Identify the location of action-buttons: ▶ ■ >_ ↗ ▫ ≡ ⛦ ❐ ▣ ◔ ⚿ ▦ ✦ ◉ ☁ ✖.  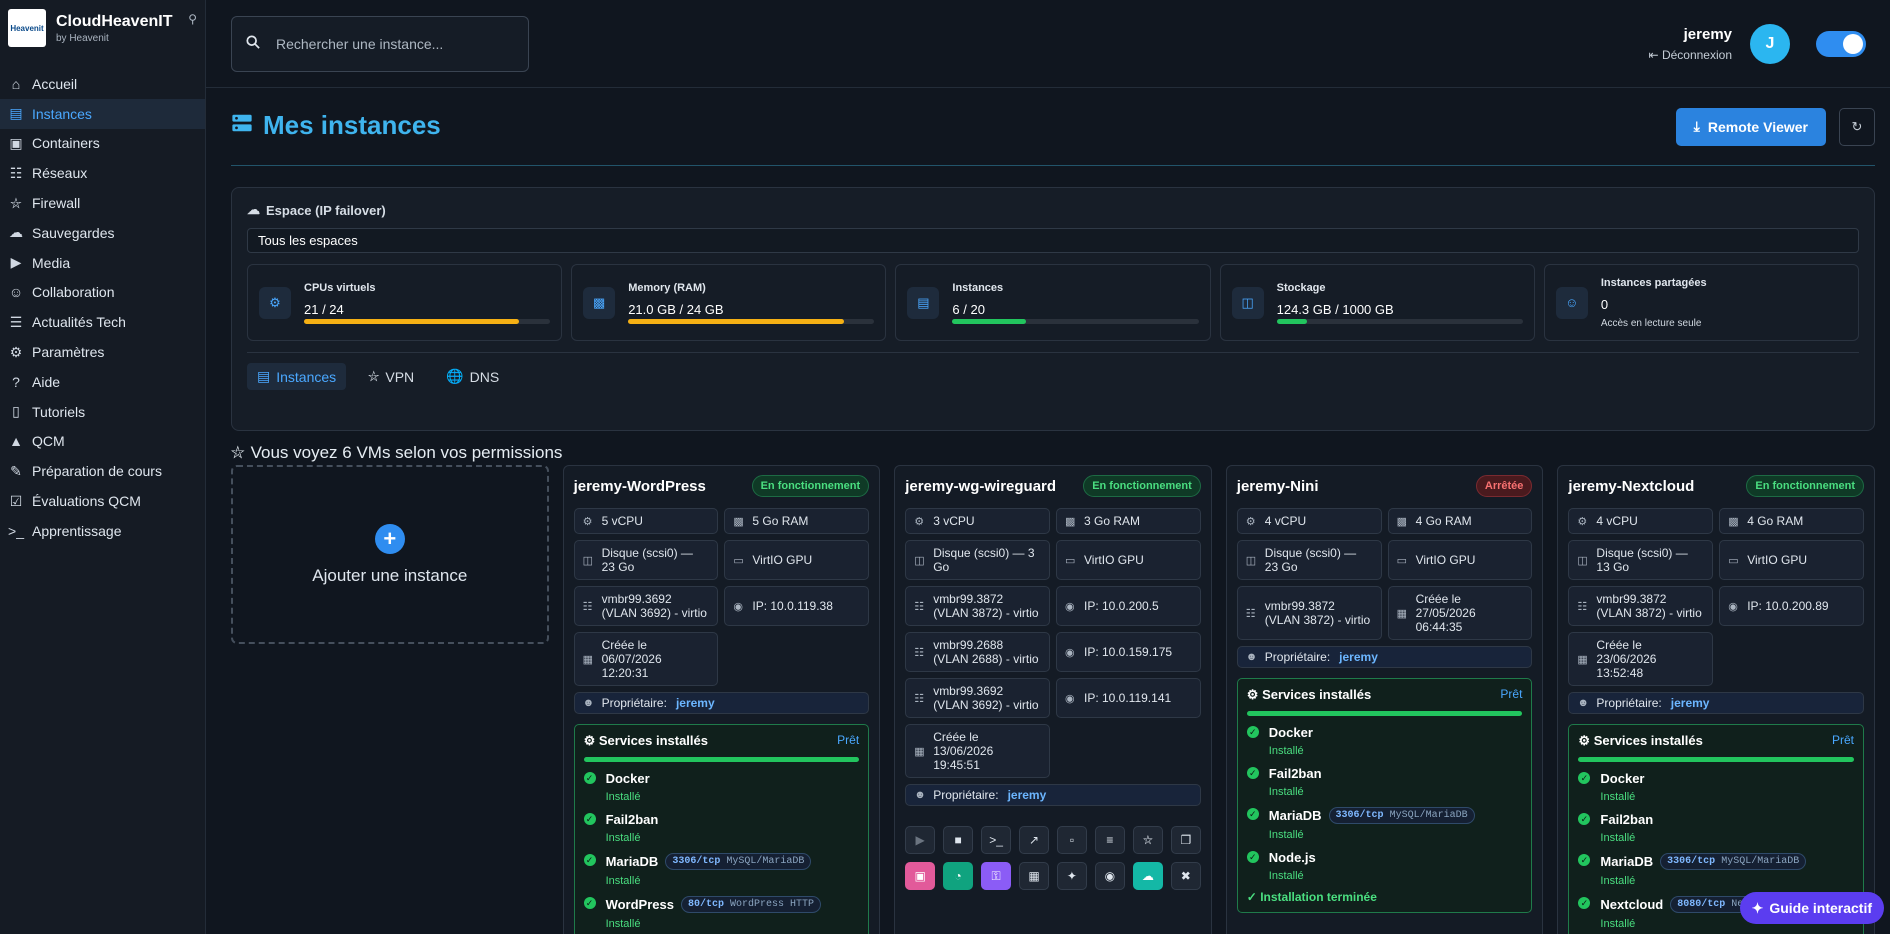
(1053, 858).